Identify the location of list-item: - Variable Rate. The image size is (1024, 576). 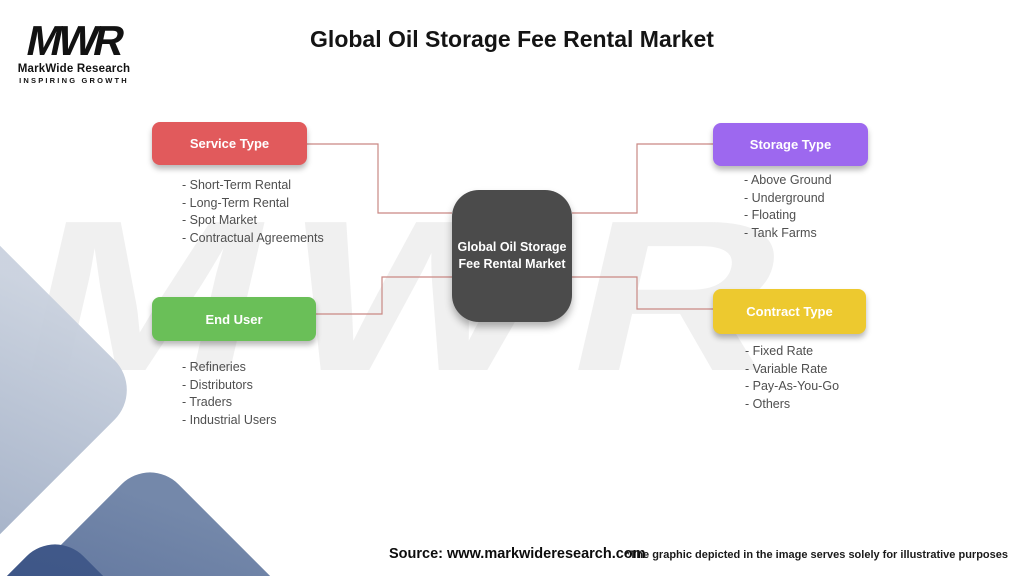
(786, 368).